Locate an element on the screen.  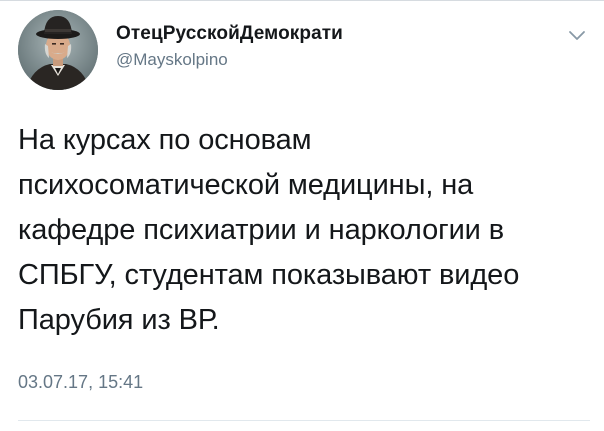
tweet-text-line: Парубия из ВР. is located at coordinates (119, 320).